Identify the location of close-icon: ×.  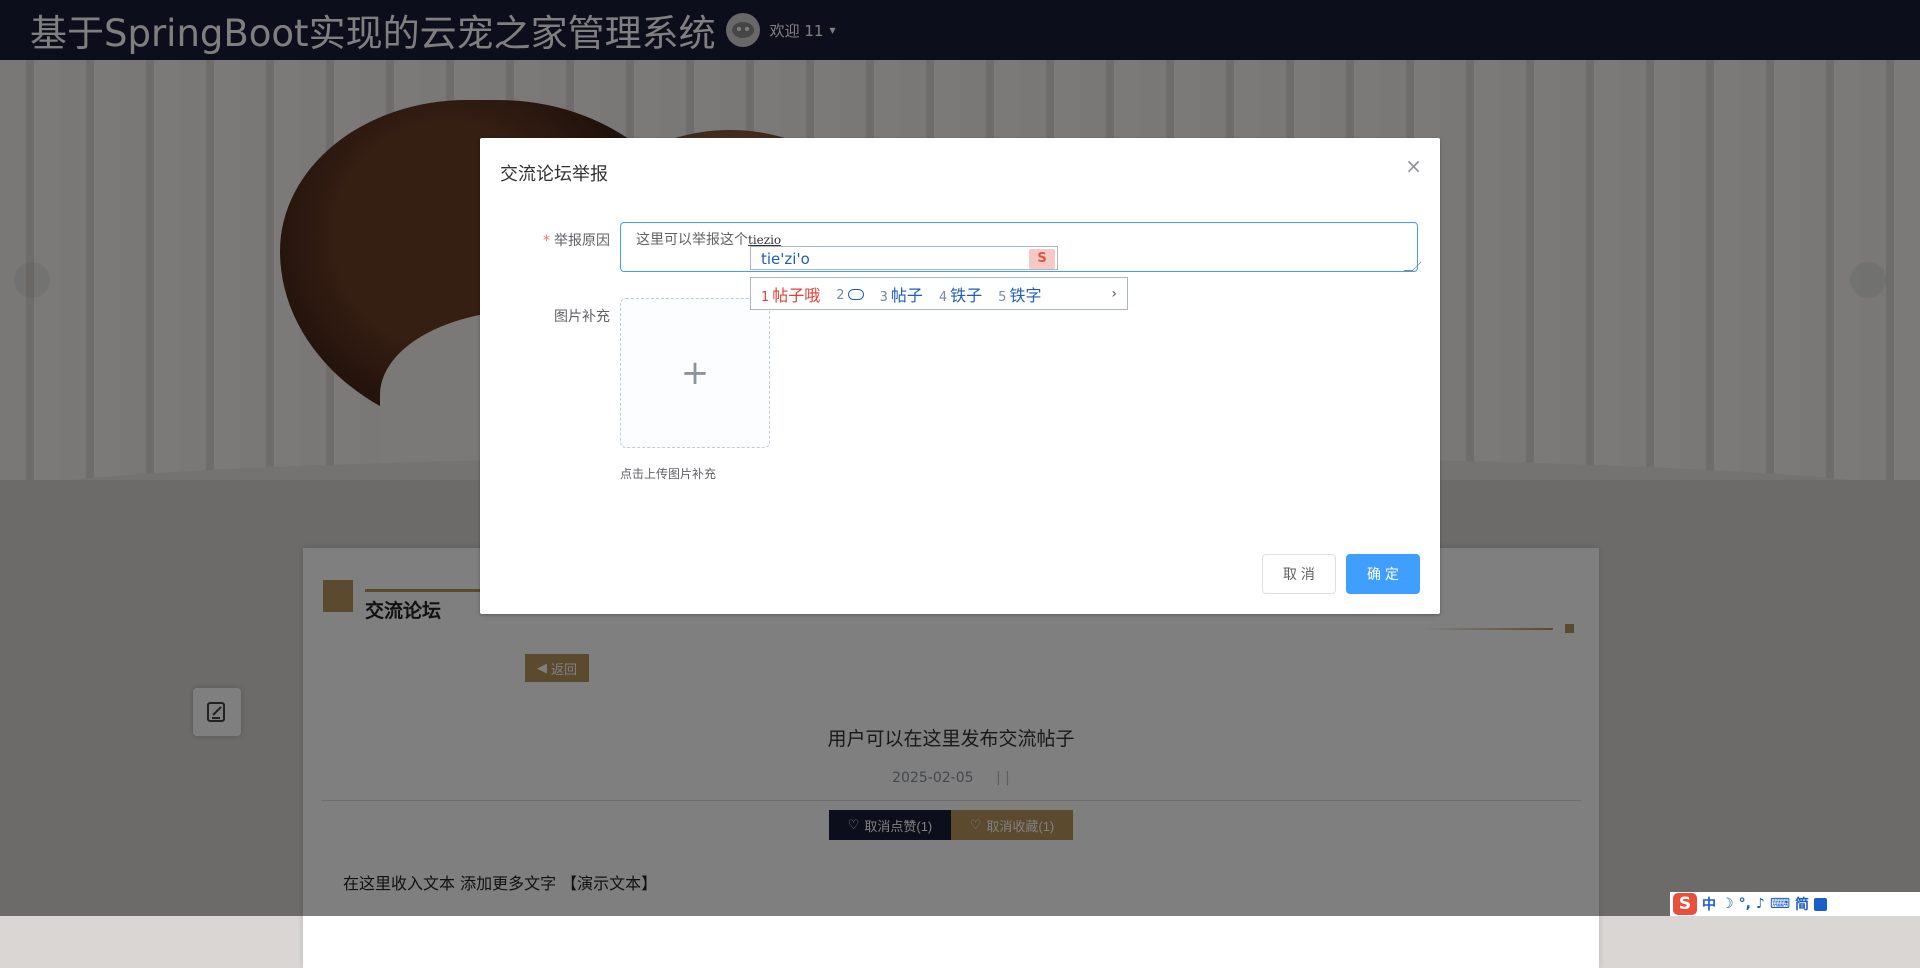
(1413, 166).